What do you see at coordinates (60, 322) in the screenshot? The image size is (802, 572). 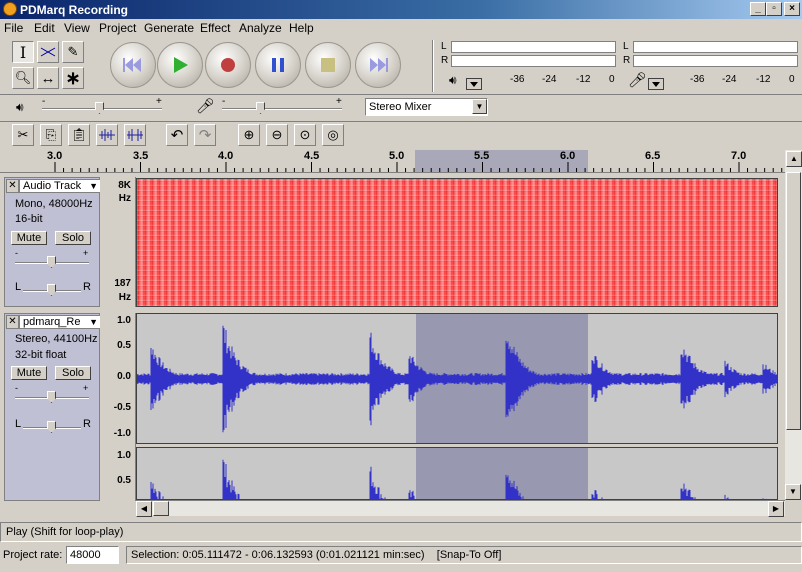 I see `track-name-menu: pdmarq_Re ▼` at bounding box center [60, 322].